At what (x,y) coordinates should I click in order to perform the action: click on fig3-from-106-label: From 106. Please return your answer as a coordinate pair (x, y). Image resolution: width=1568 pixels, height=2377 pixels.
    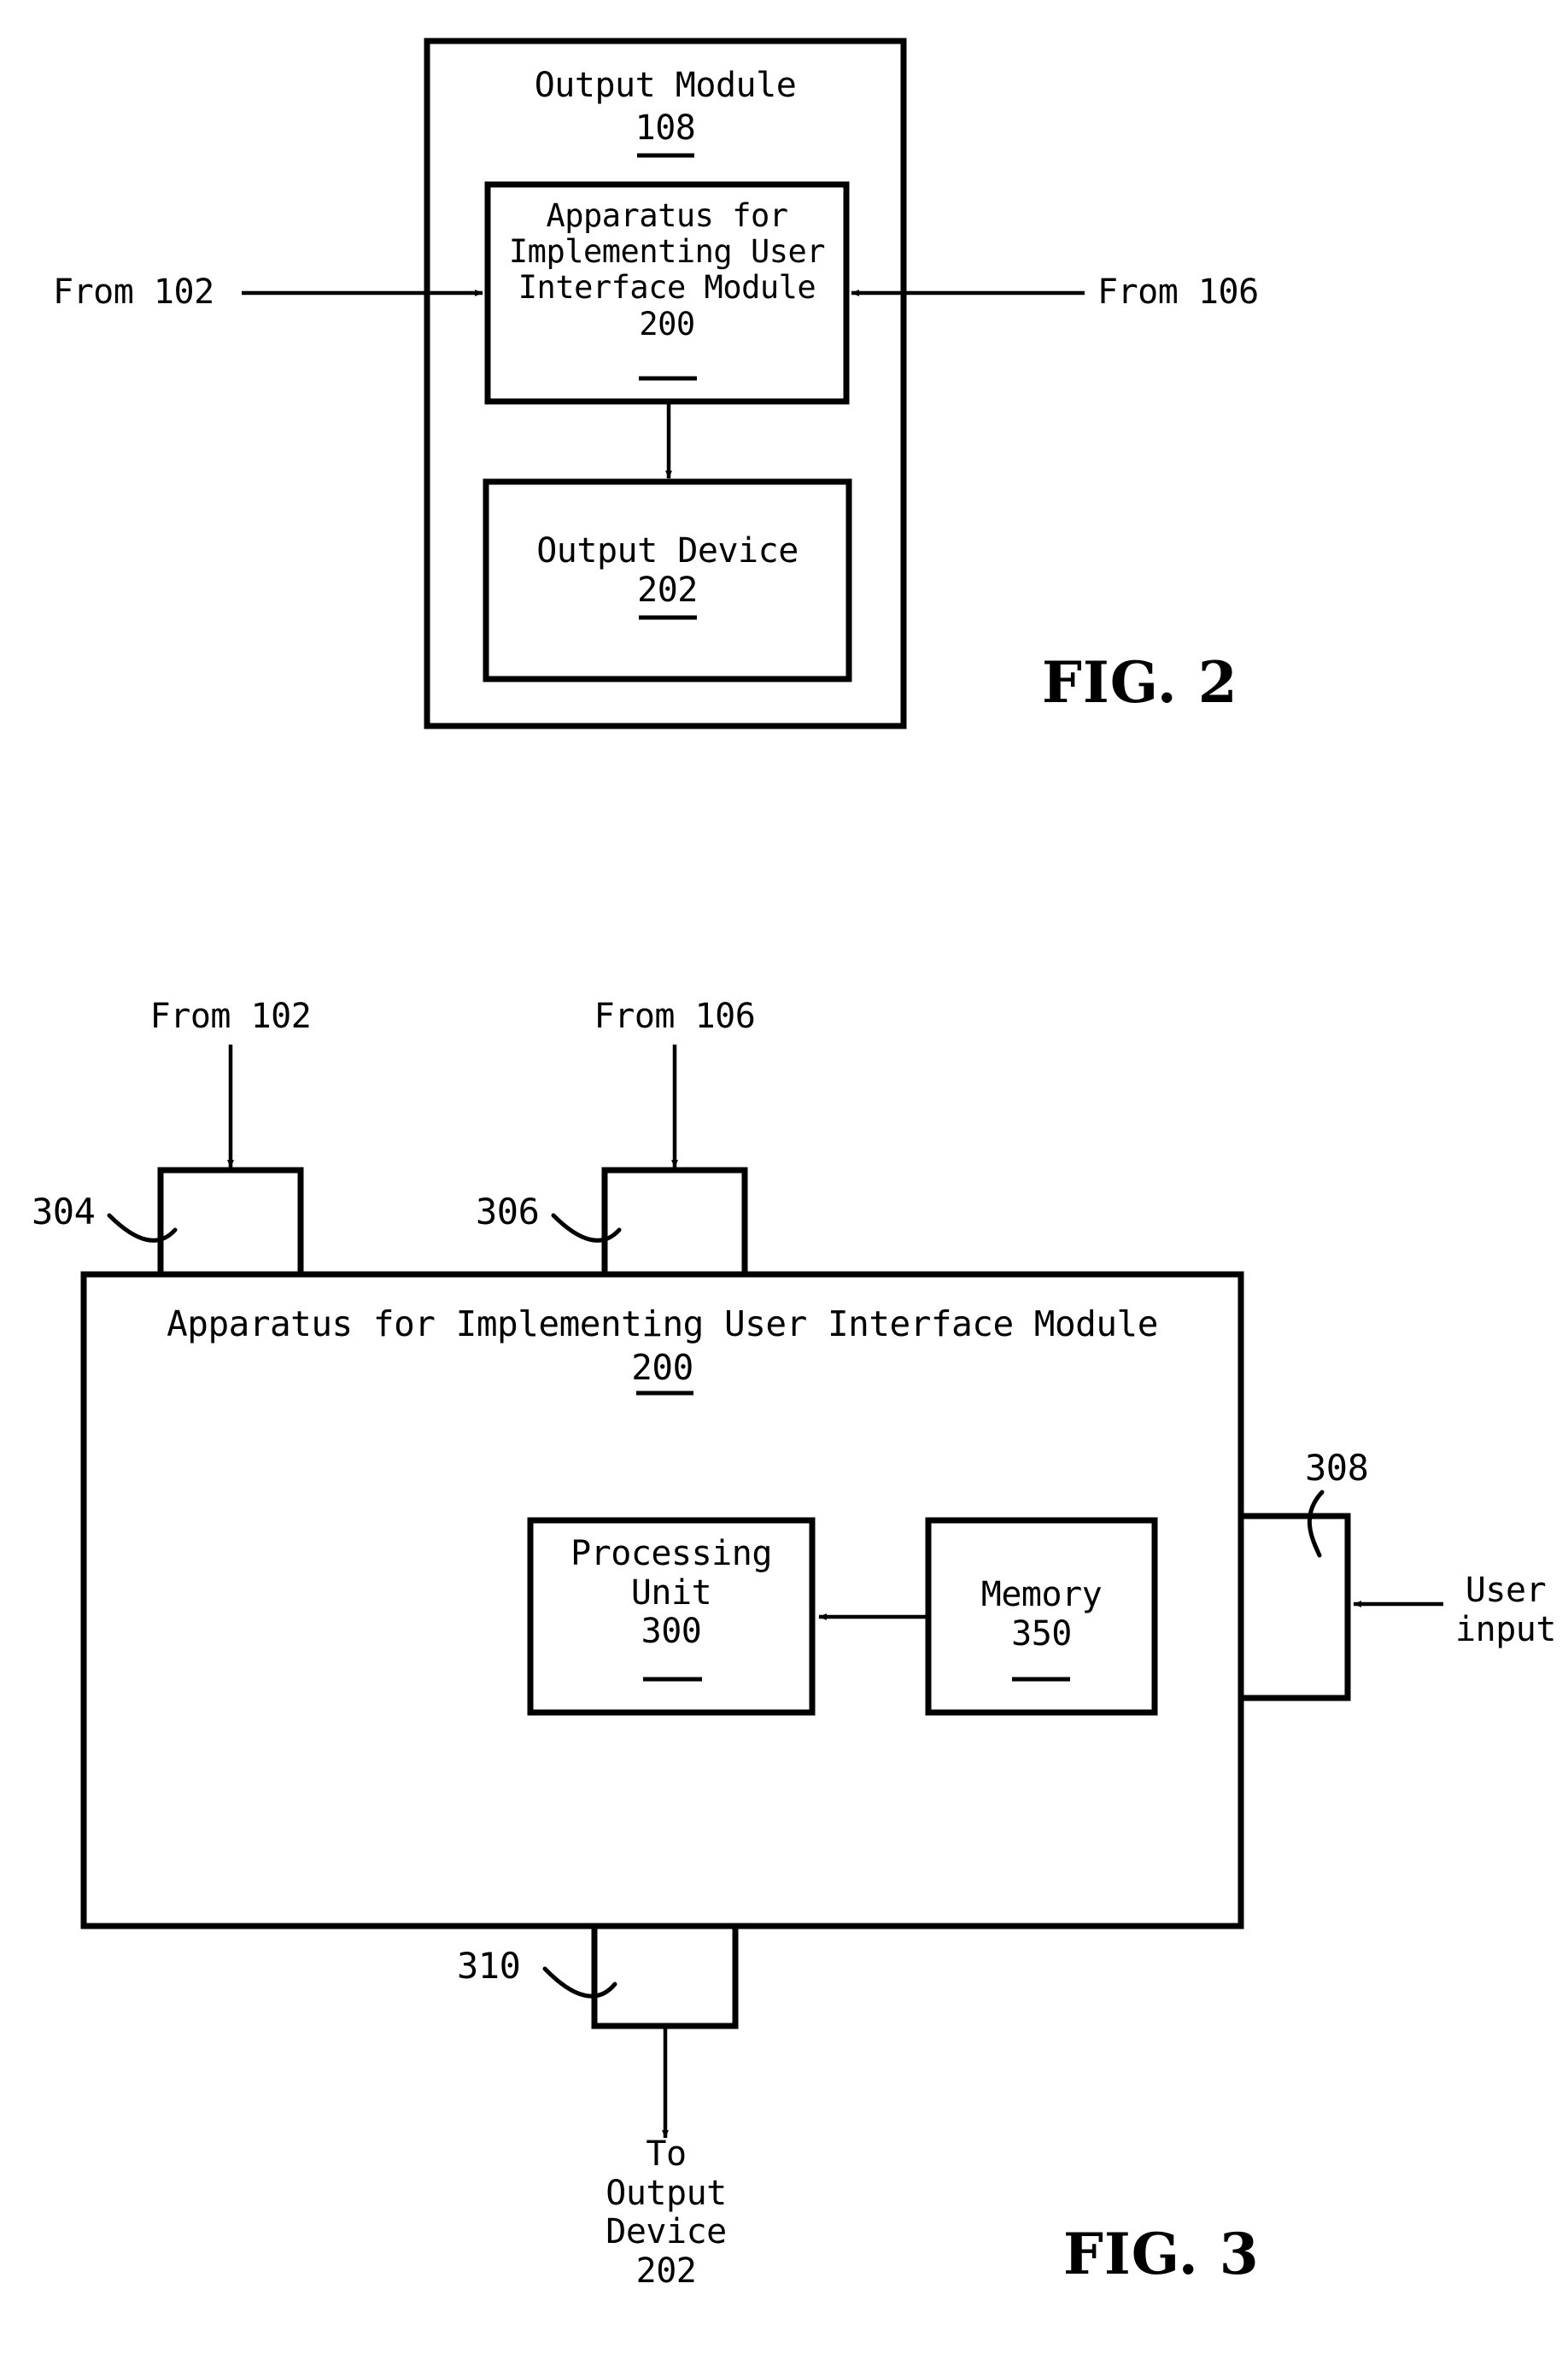
    Looking at the image, I should click on (675, 1016).